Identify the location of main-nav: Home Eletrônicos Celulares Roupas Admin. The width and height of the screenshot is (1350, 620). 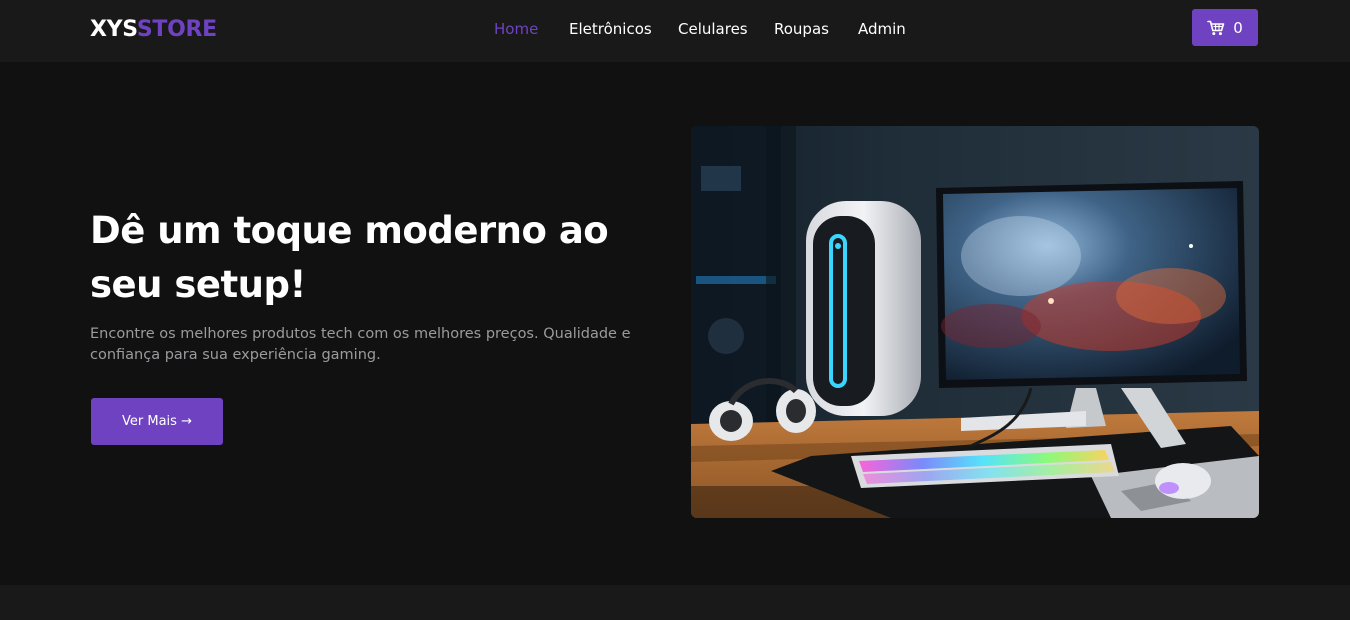
(675, 29).